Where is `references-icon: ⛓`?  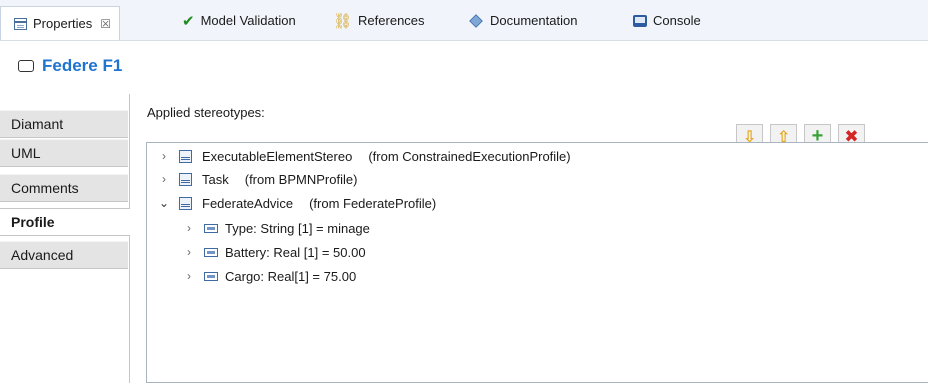
references-icon: ⛓ is located at coordinates (343, 21).